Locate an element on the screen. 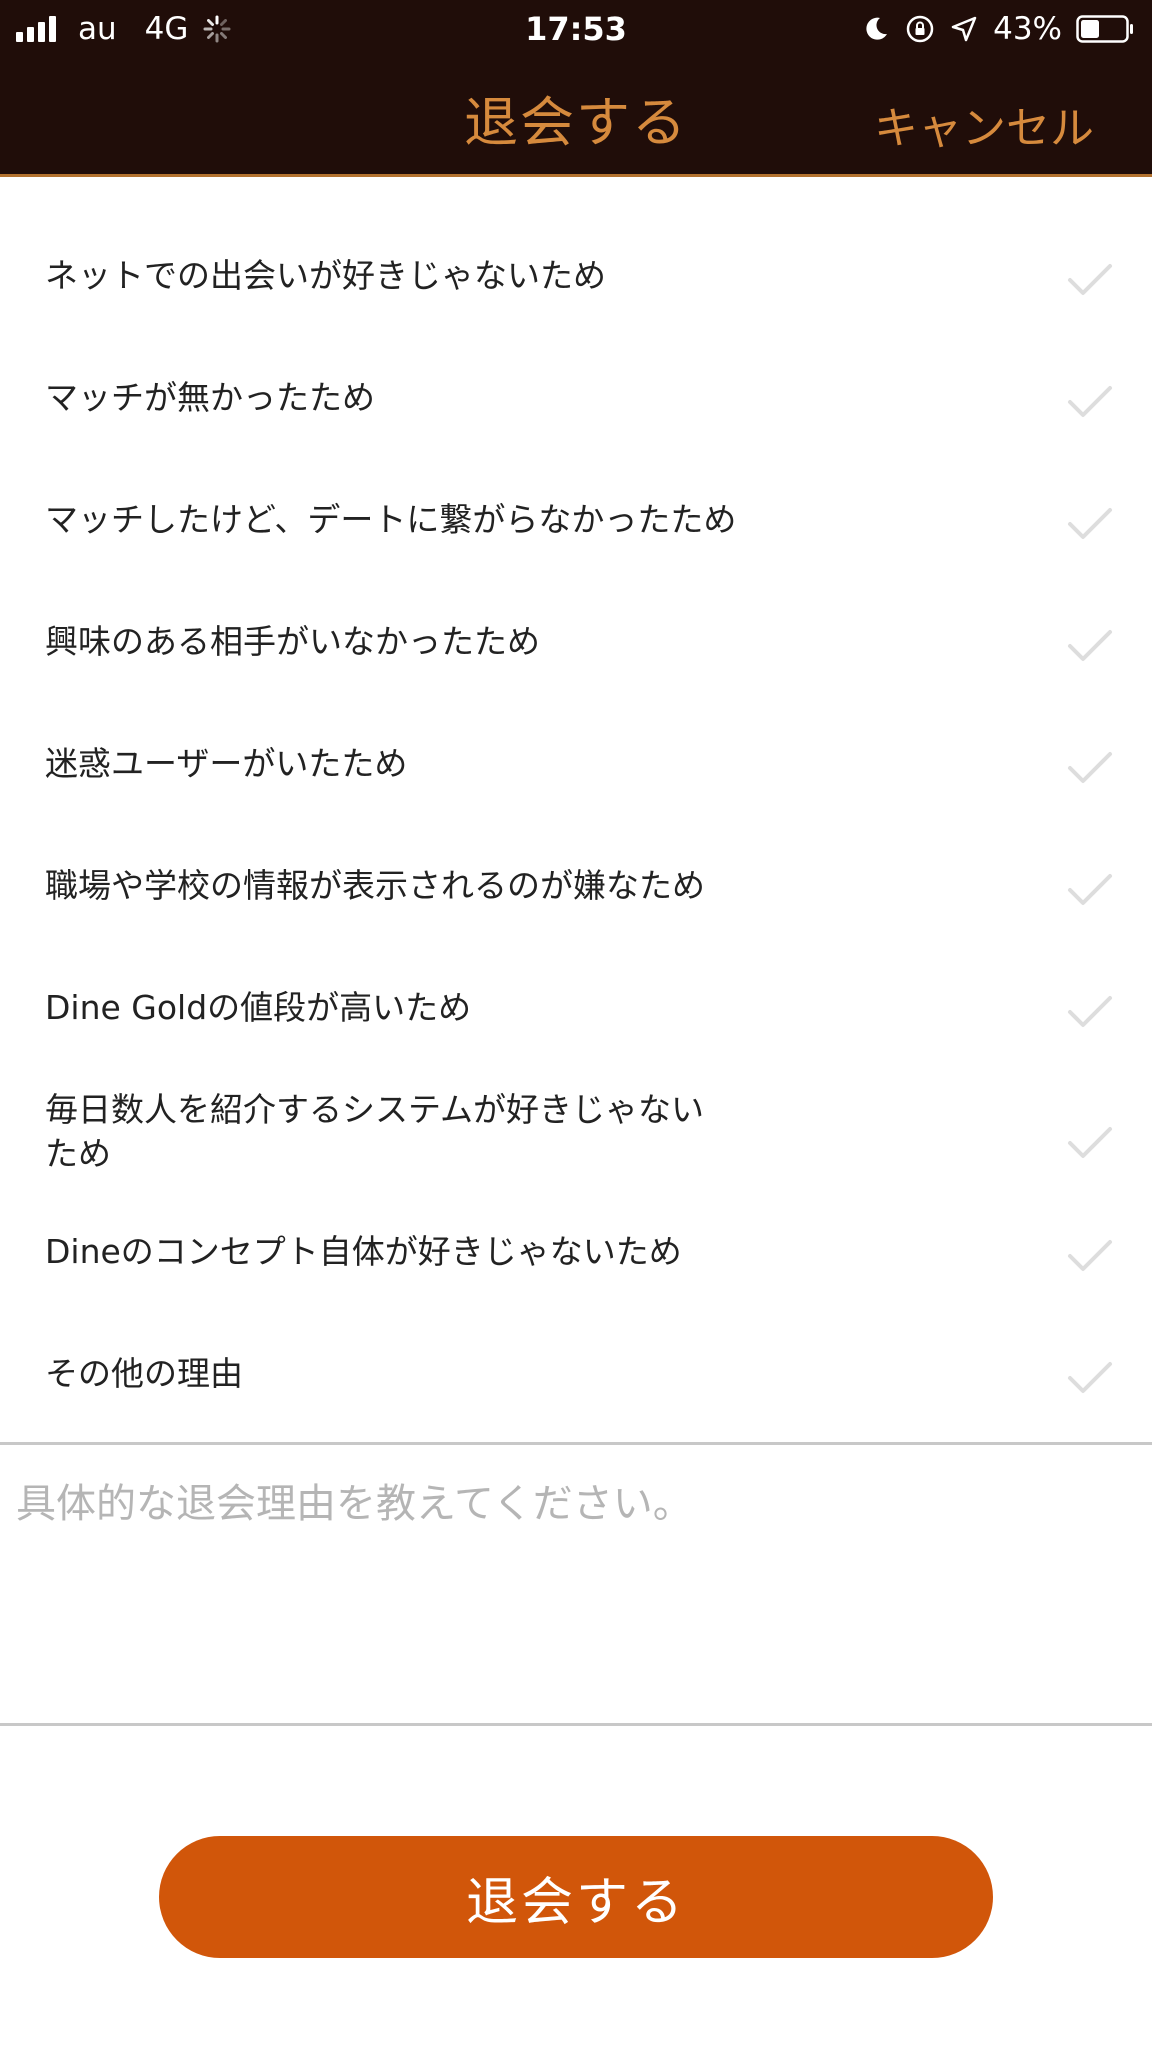 The height and width of the screenshot is (2048, 1152). reason-option: マッチが無かったため is located at coordinates (576, 402).